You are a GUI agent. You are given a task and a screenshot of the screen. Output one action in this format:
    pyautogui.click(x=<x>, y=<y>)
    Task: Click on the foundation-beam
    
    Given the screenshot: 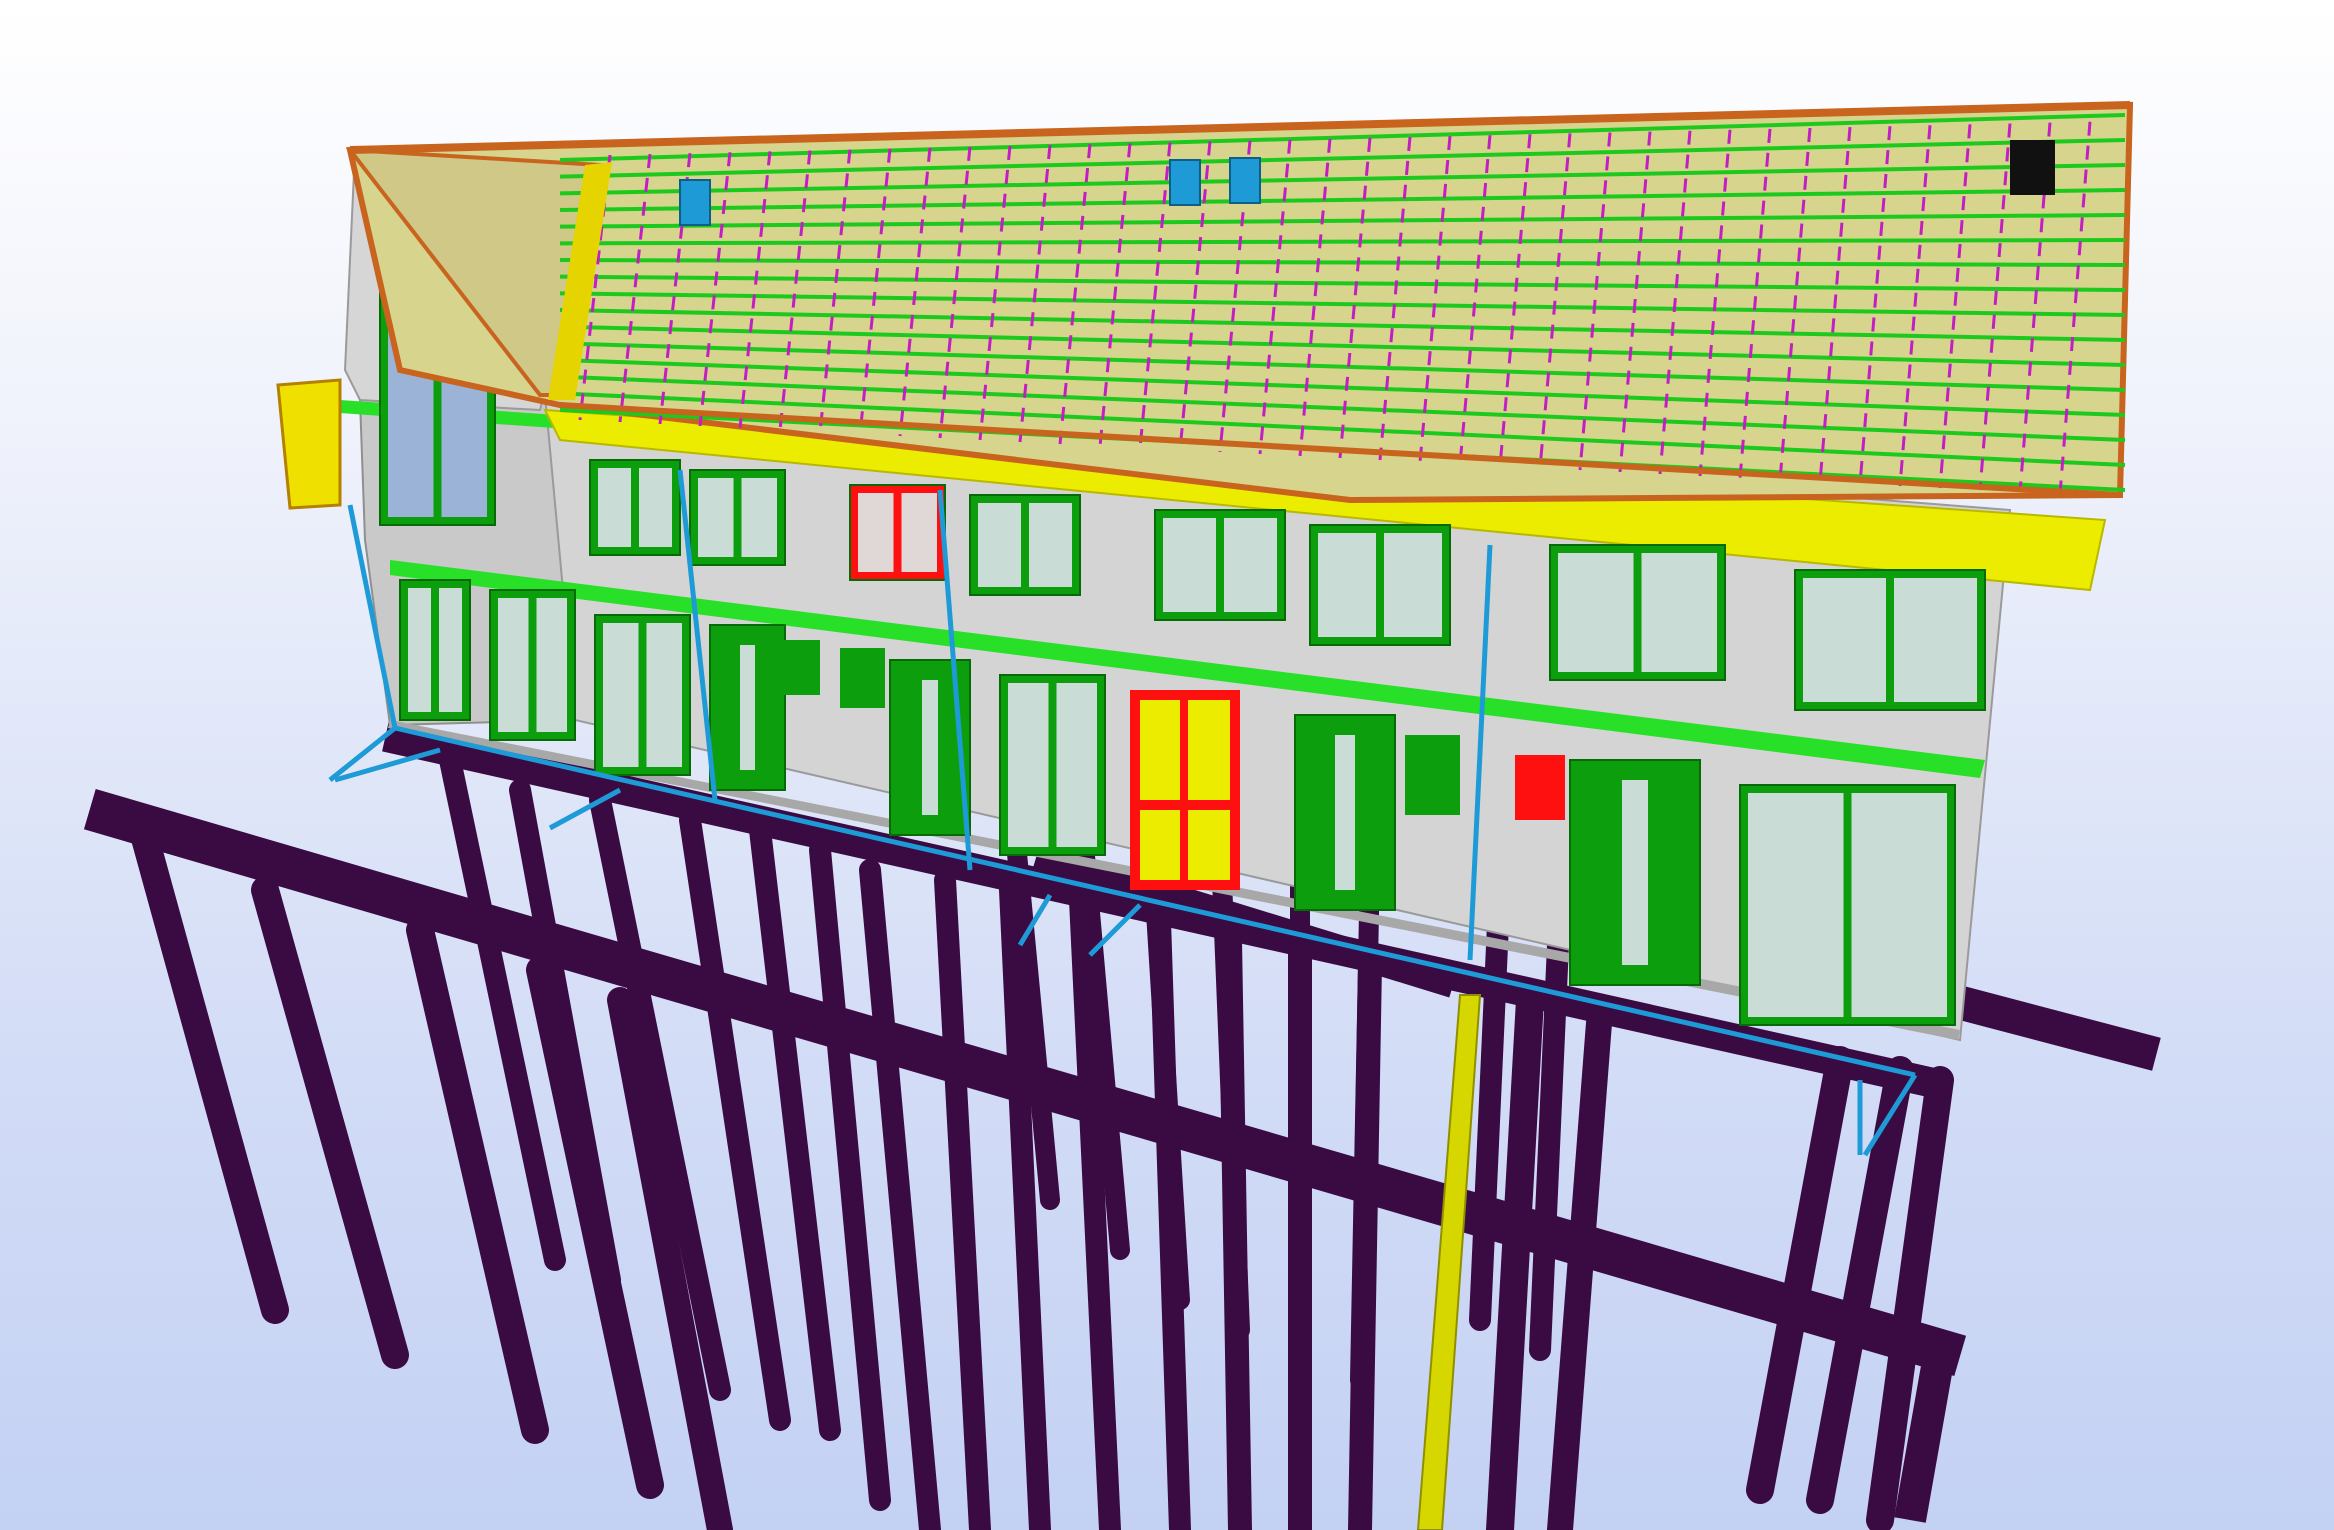 What is the action you would take?
    pyautogui.click(x=2045, y=1025)
    